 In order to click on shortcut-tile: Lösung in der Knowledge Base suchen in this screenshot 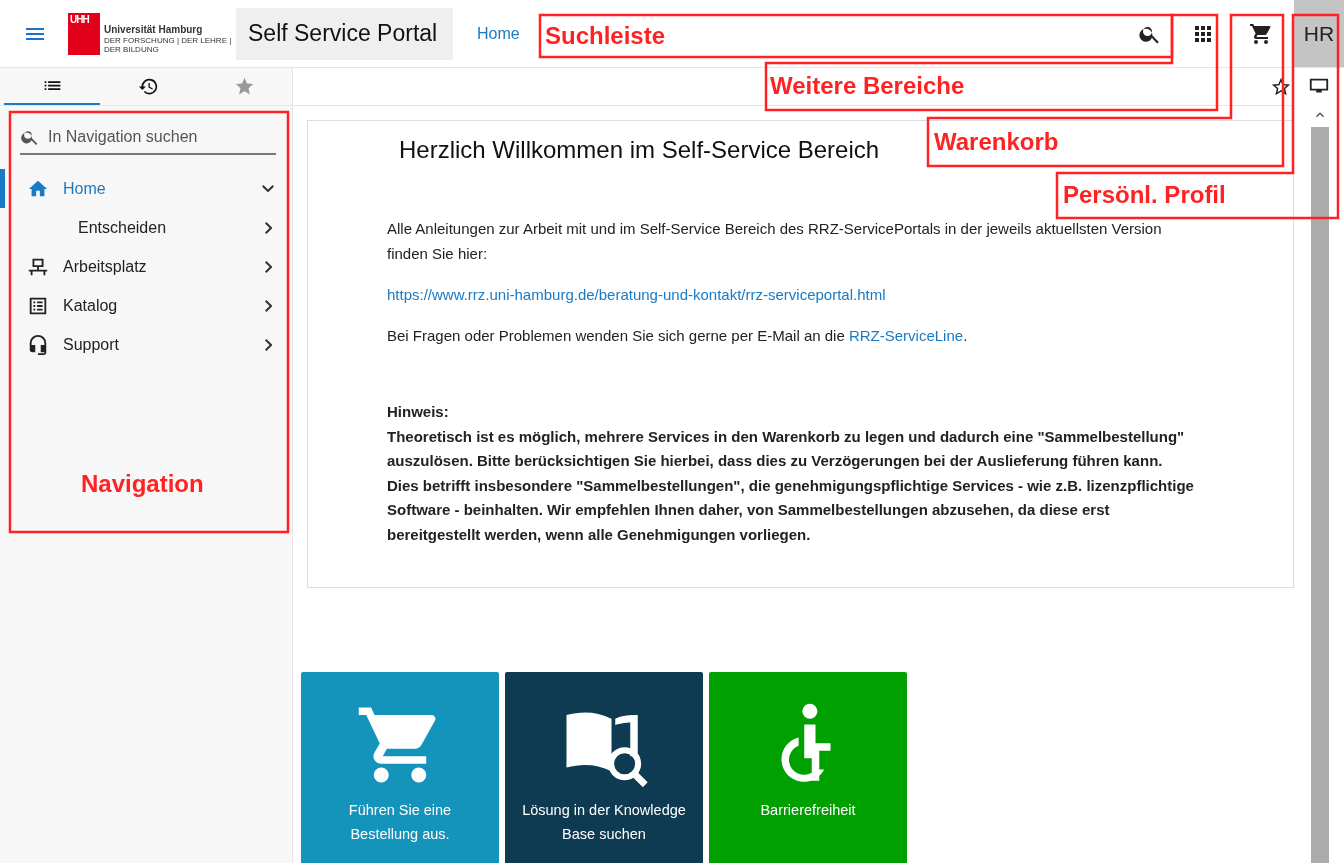, I will do `click(604, 767)`.